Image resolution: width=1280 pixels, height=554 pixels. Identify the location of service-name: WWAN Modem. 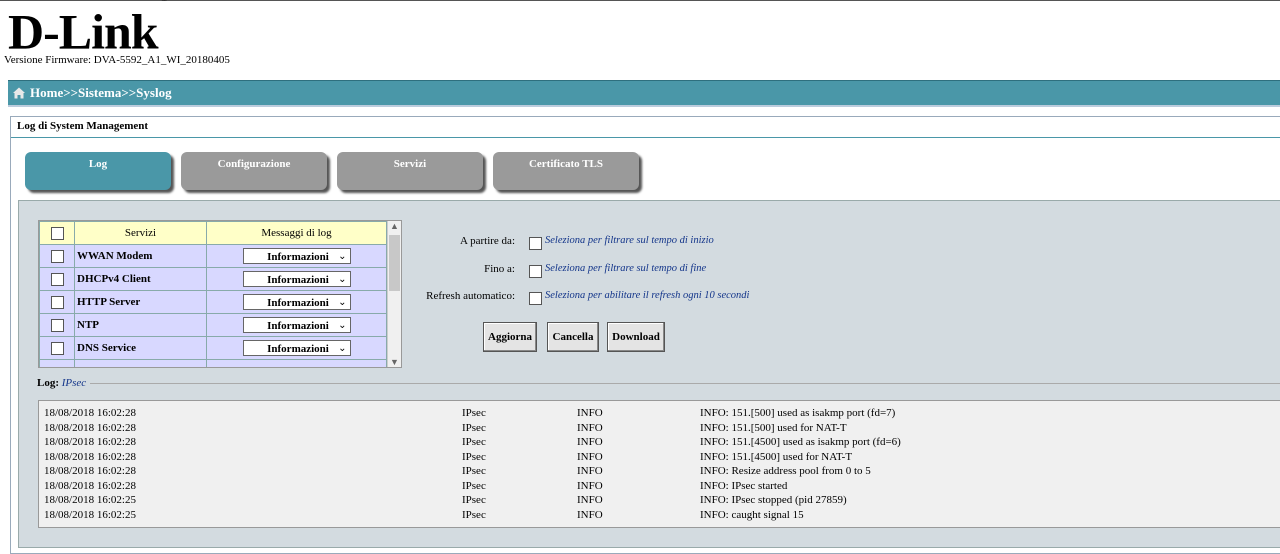
(140, 256).